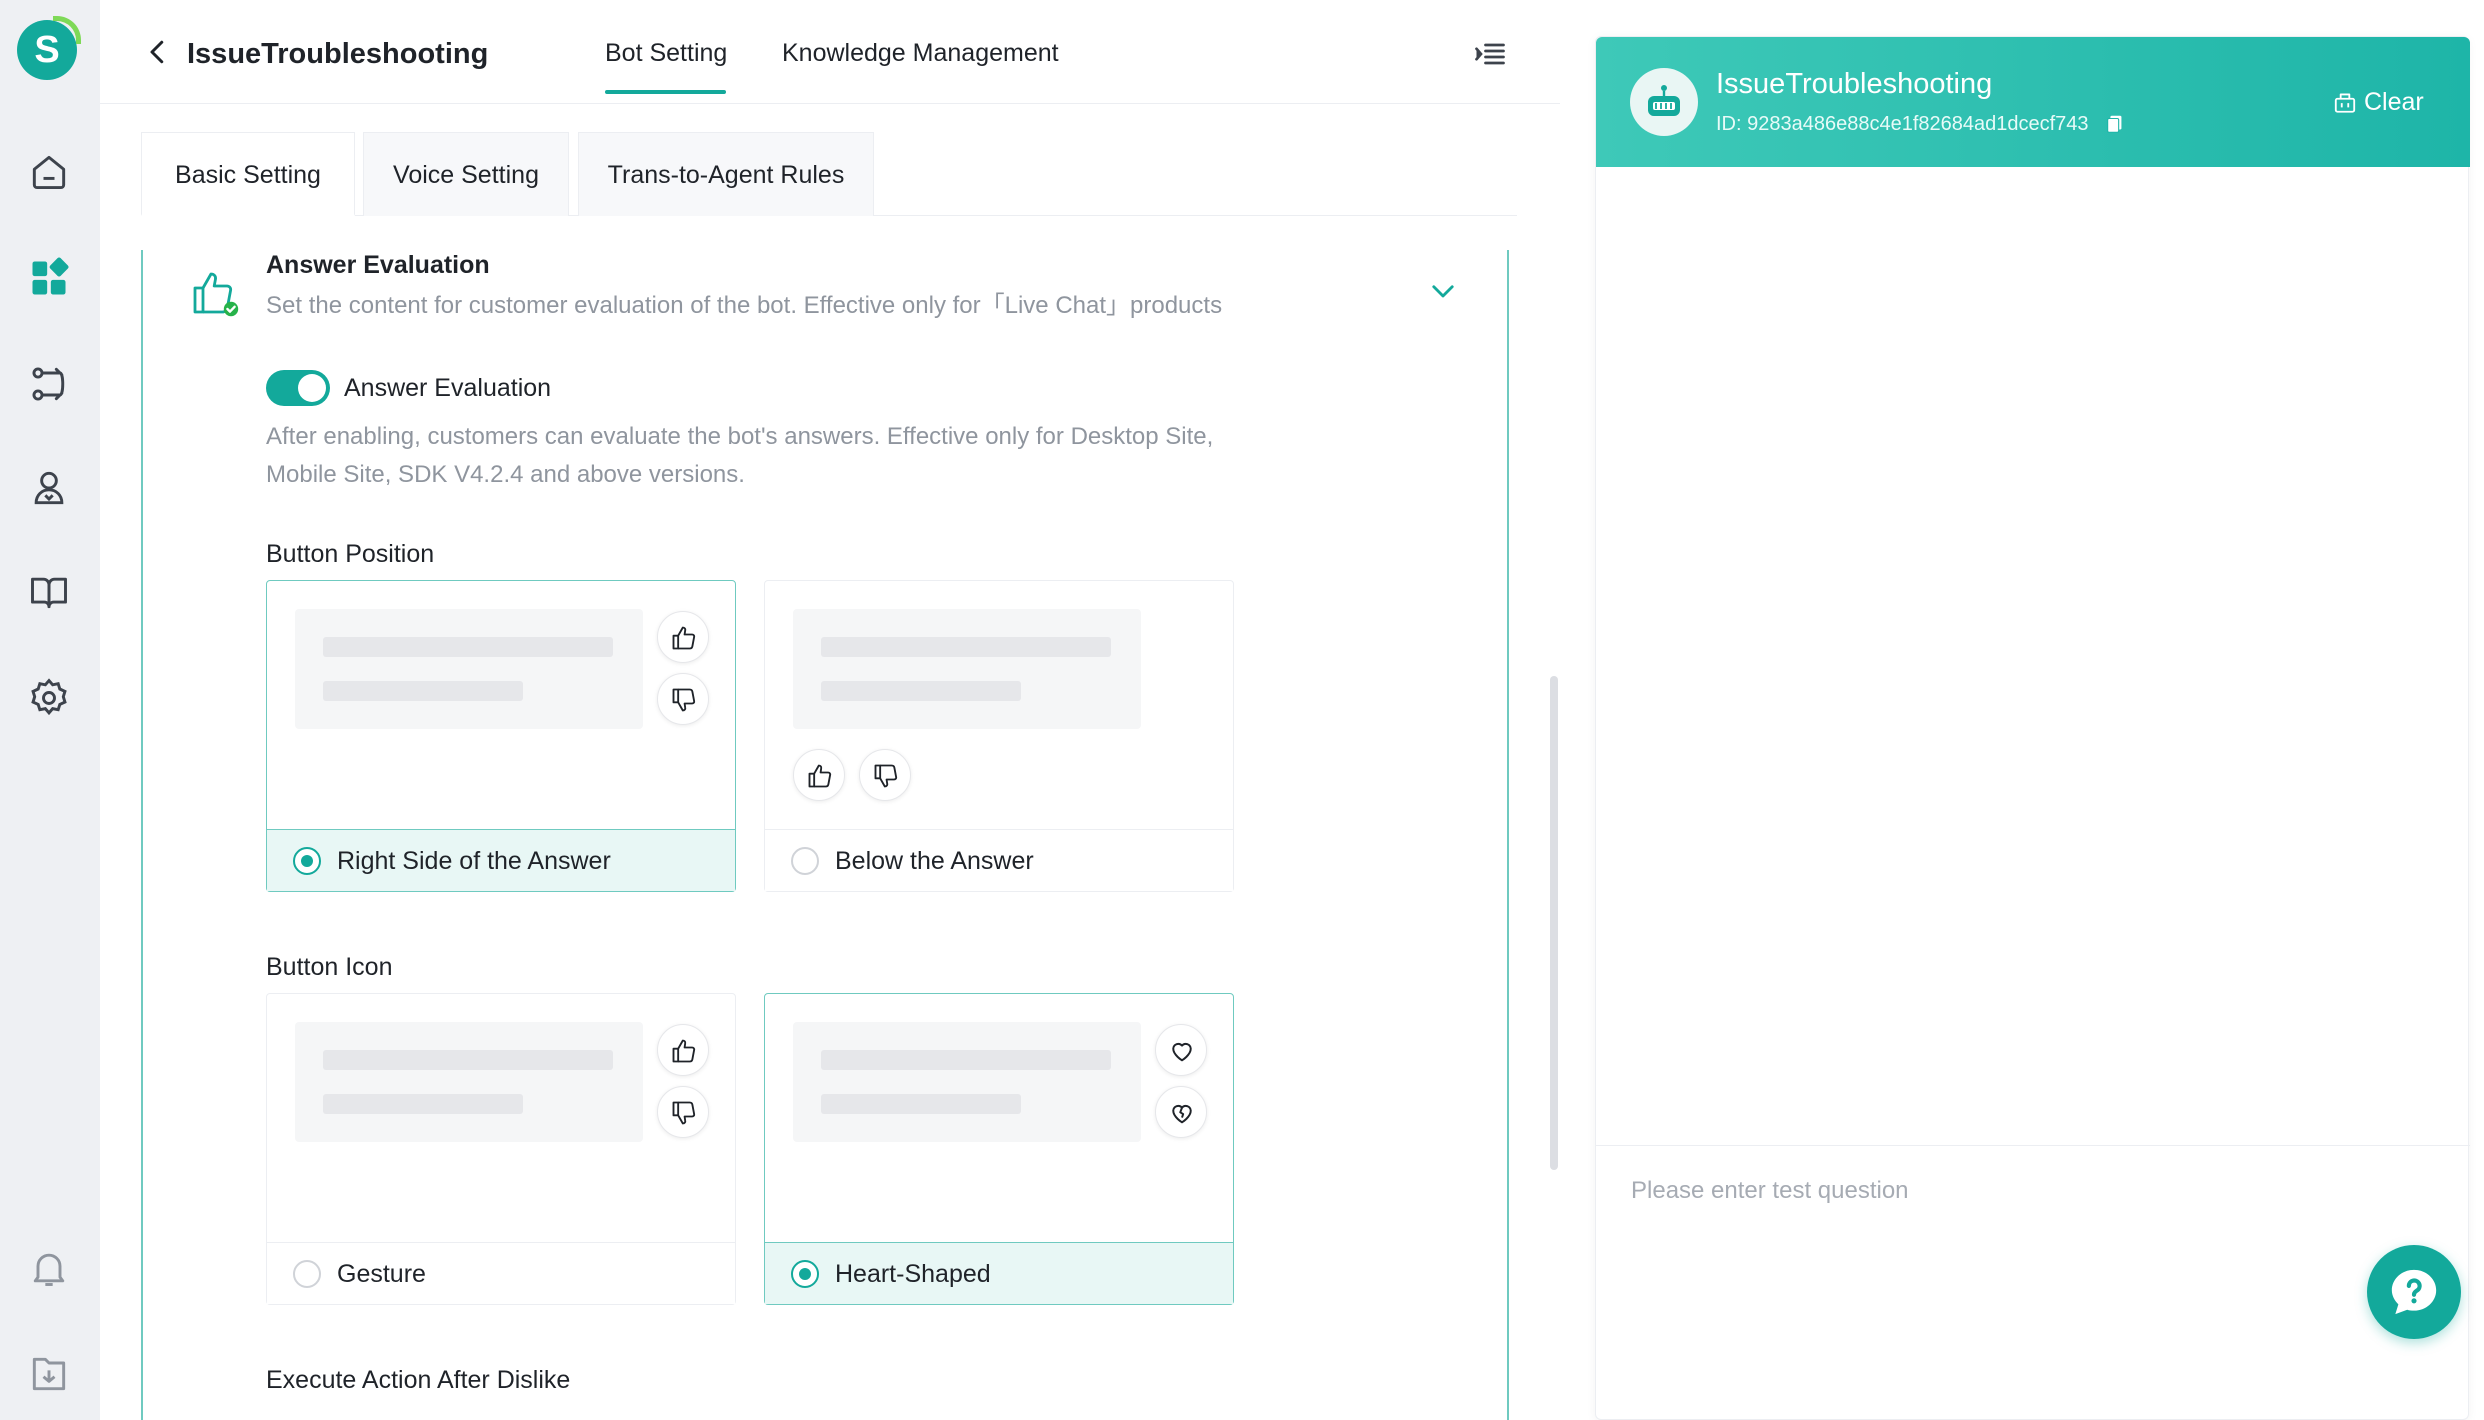 This screenshot has width=2484, height=1420. I want to click on radio-heart-shaped, so click(805, 1274).